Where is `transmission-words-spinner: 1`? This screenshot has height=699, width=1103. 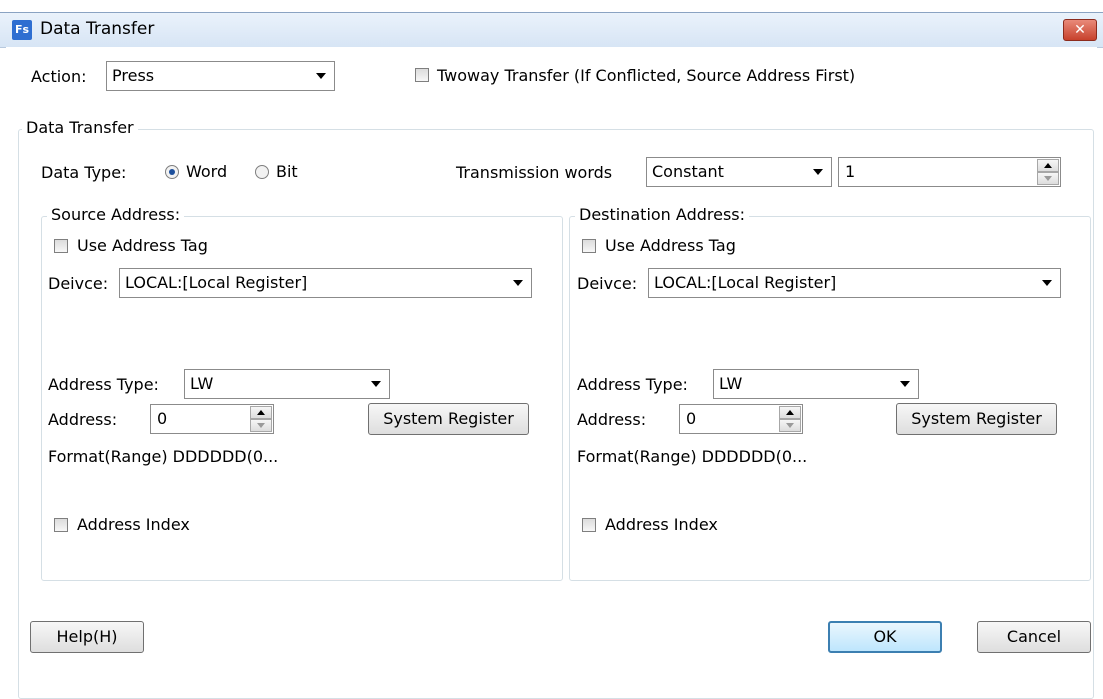 transmission-words-spinner: 1 is located at coordinates (949, 172).